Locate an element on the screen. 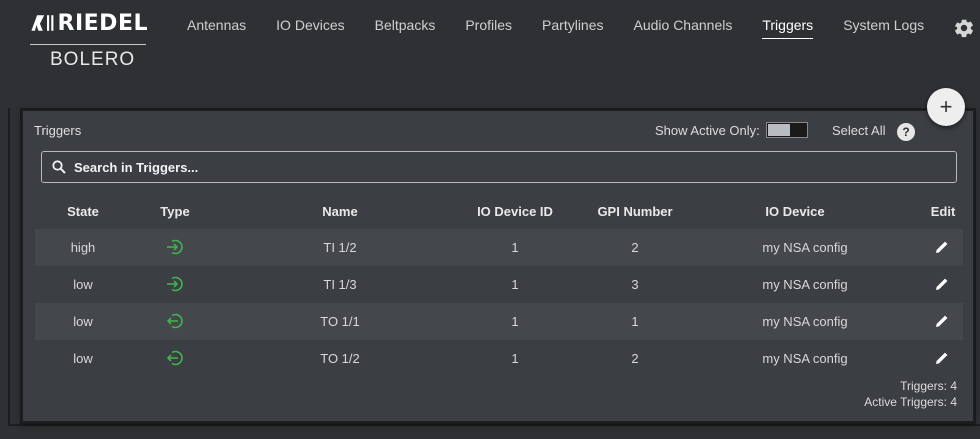 The height and width of the screenshot is (439, 980). nav-antennas: Antennas is located at coordinates (216, 28).